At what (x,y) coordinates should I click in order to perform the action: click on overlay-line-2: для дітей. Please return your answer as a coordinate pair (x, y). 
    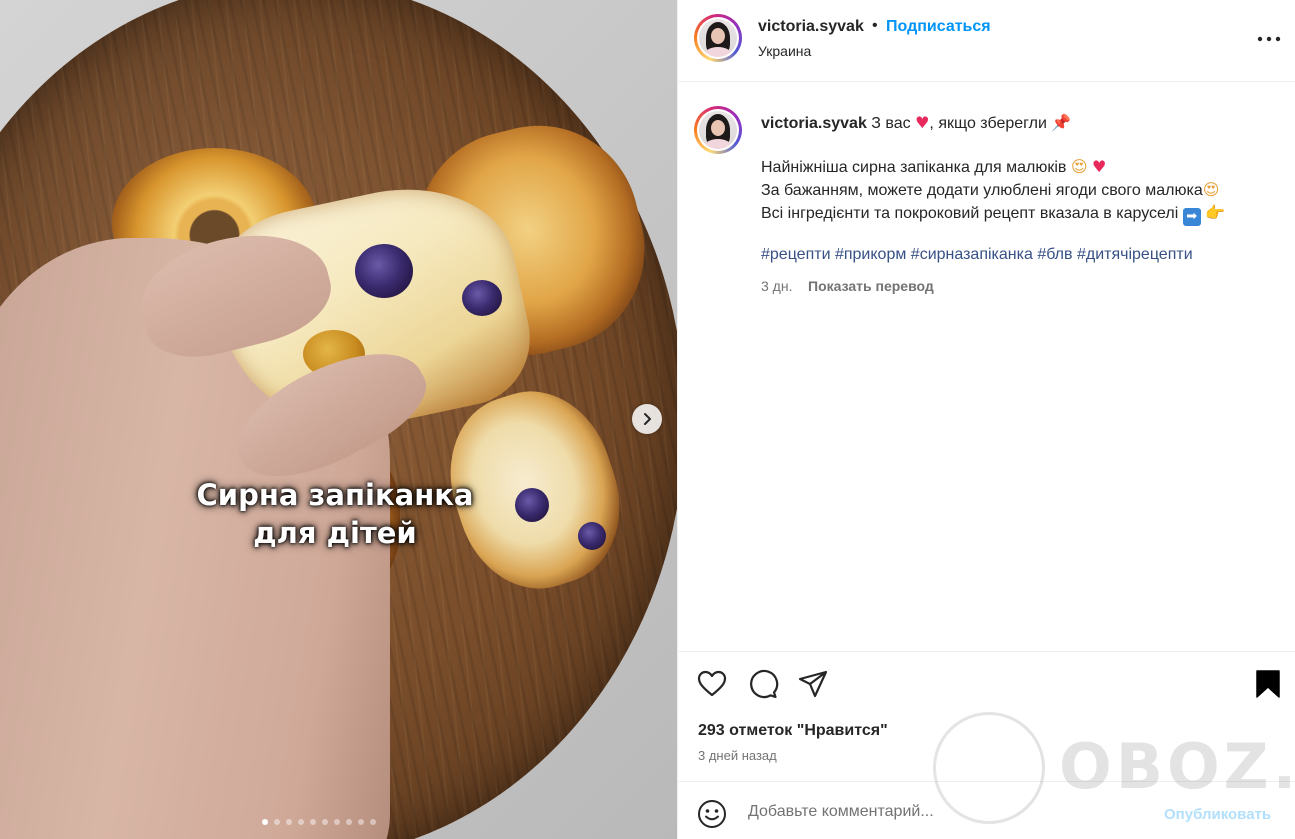
    Looking at the image, I should click on (335, 533).